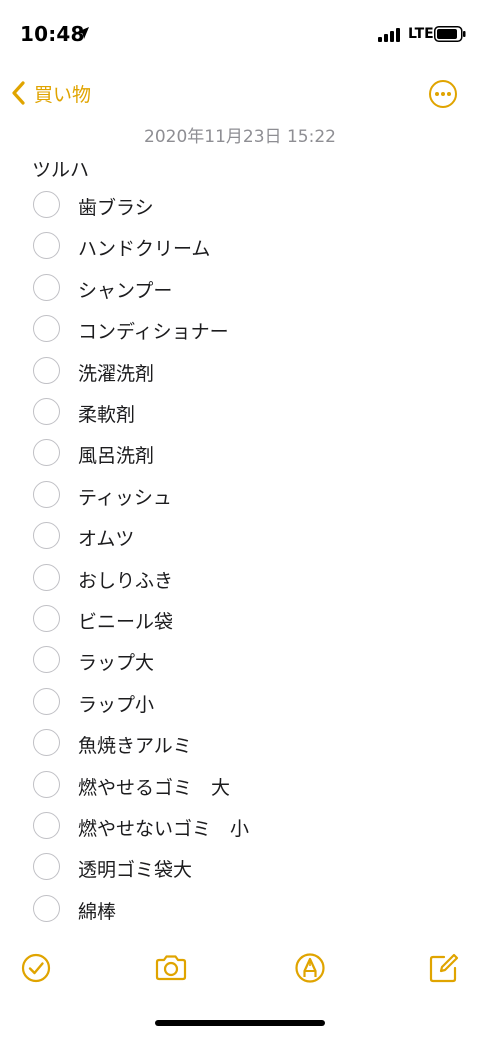 This screenshot has height=1038, width=480. I want to click on checklist-item: ティッシュ, so click(240, 494).